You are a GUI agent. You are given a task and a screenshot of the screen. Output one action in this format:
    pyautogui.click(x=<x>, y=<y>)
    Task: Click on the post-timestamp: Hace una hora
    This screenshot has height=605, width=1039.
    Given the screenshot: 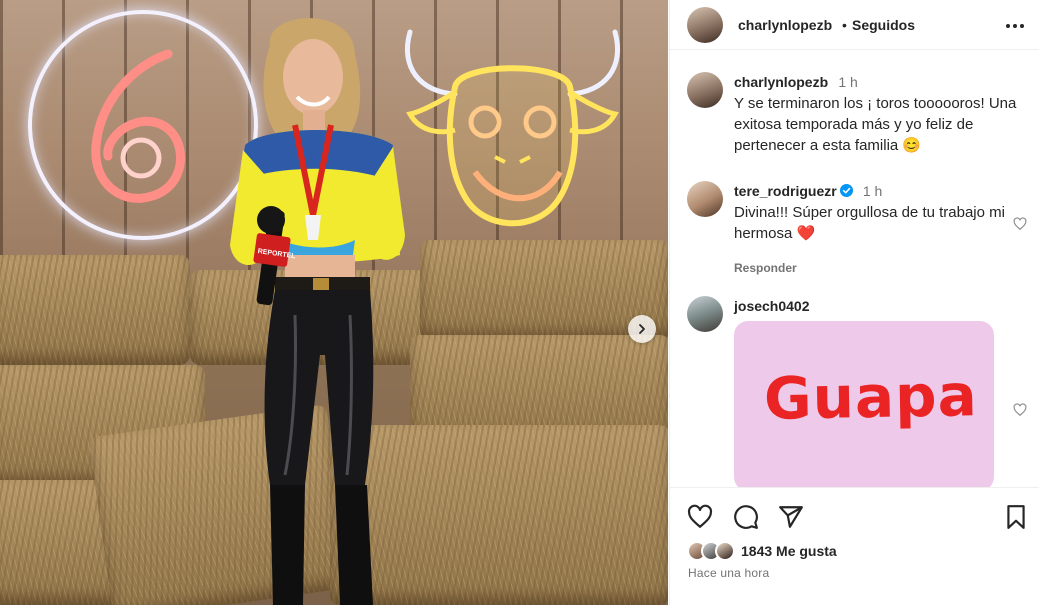 What is the action you would take?
    pyautogui.click(x=729, y=573)
    